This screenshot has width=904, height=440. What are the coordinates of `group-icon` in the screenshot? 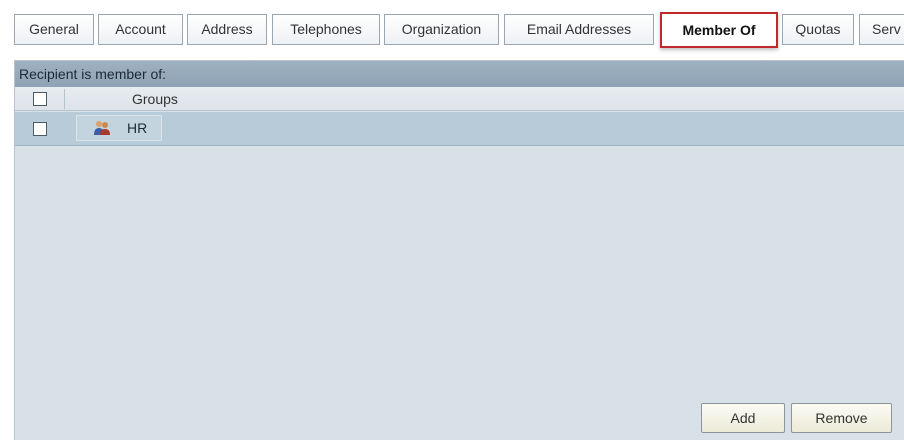 It's located at (102, 128).